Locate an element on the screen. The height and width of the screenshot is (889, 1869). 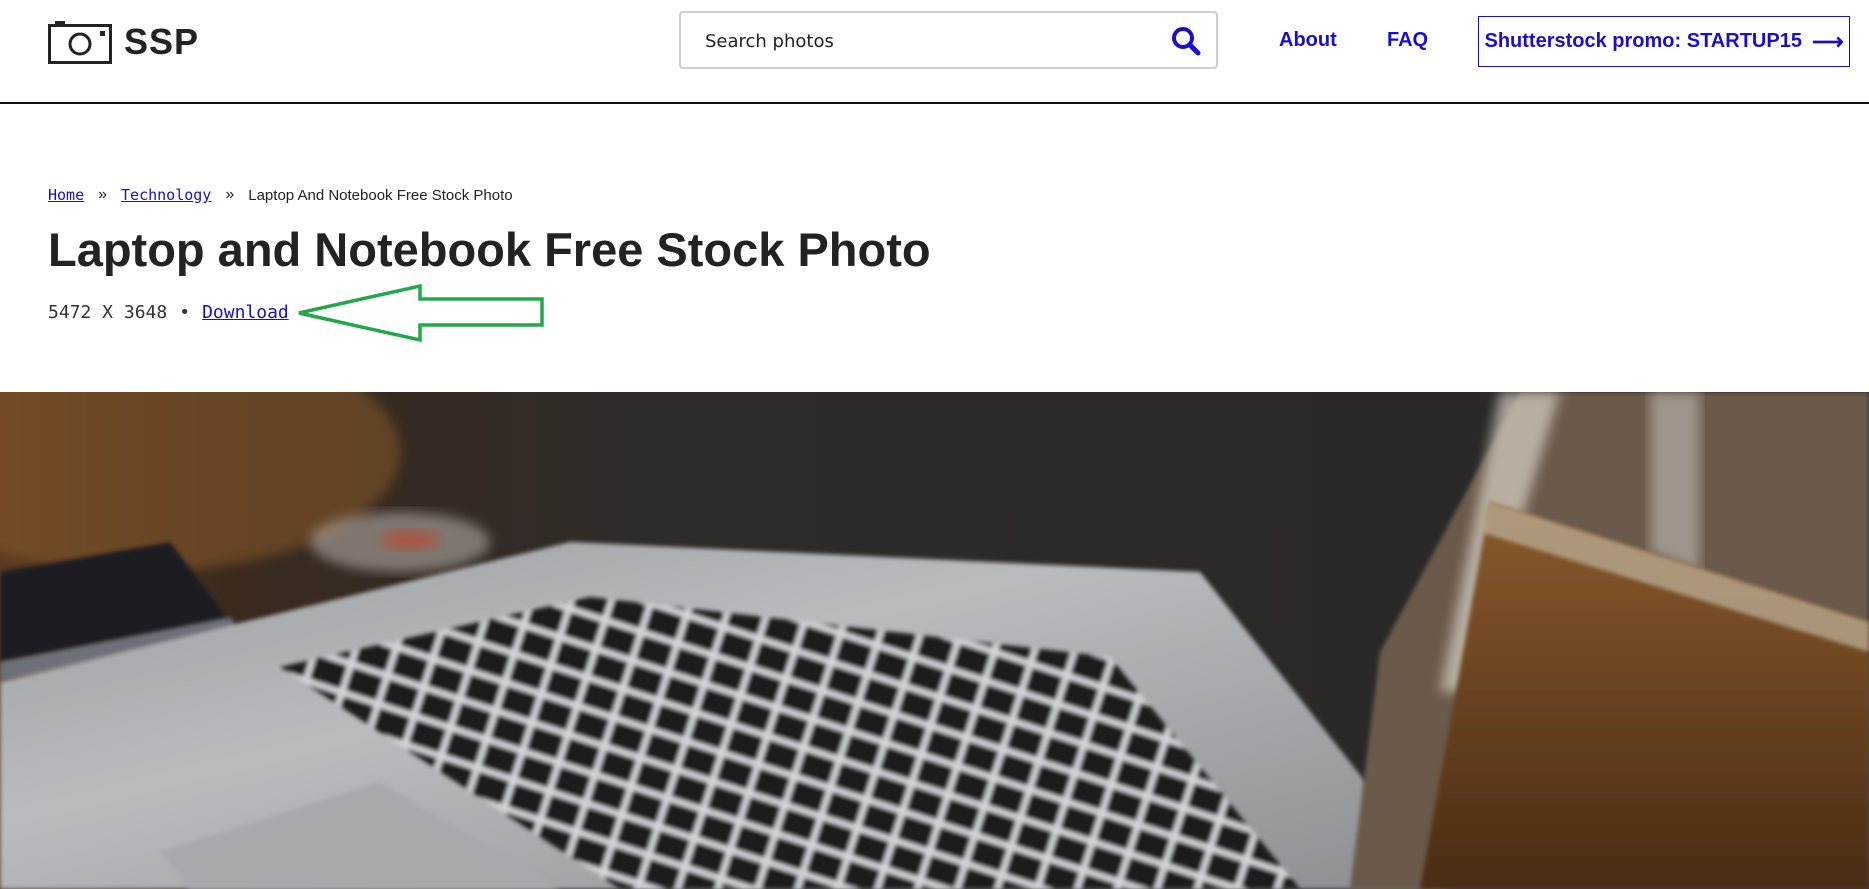
breadcrumb-category-link: Technology is located at coordinates (166, 195).